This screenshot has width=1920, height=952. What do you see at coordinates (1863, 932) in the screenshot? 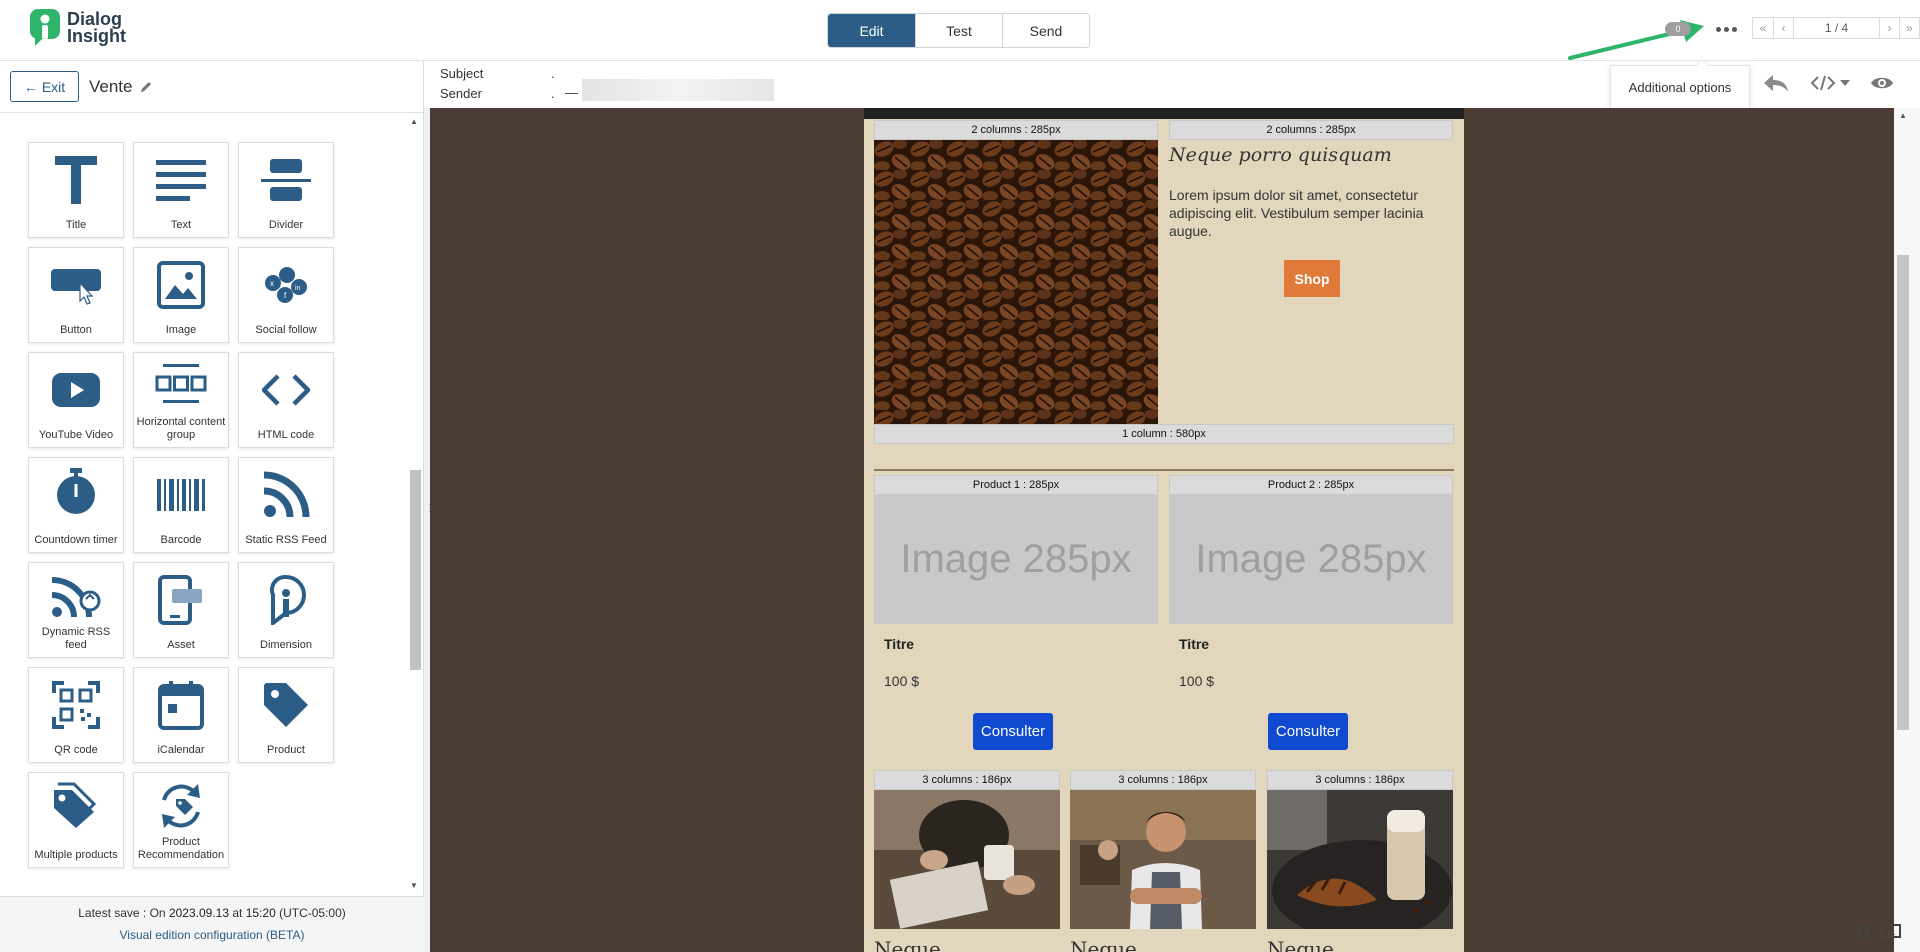
I see `pause-icon` at bounding box center [1863, 932].